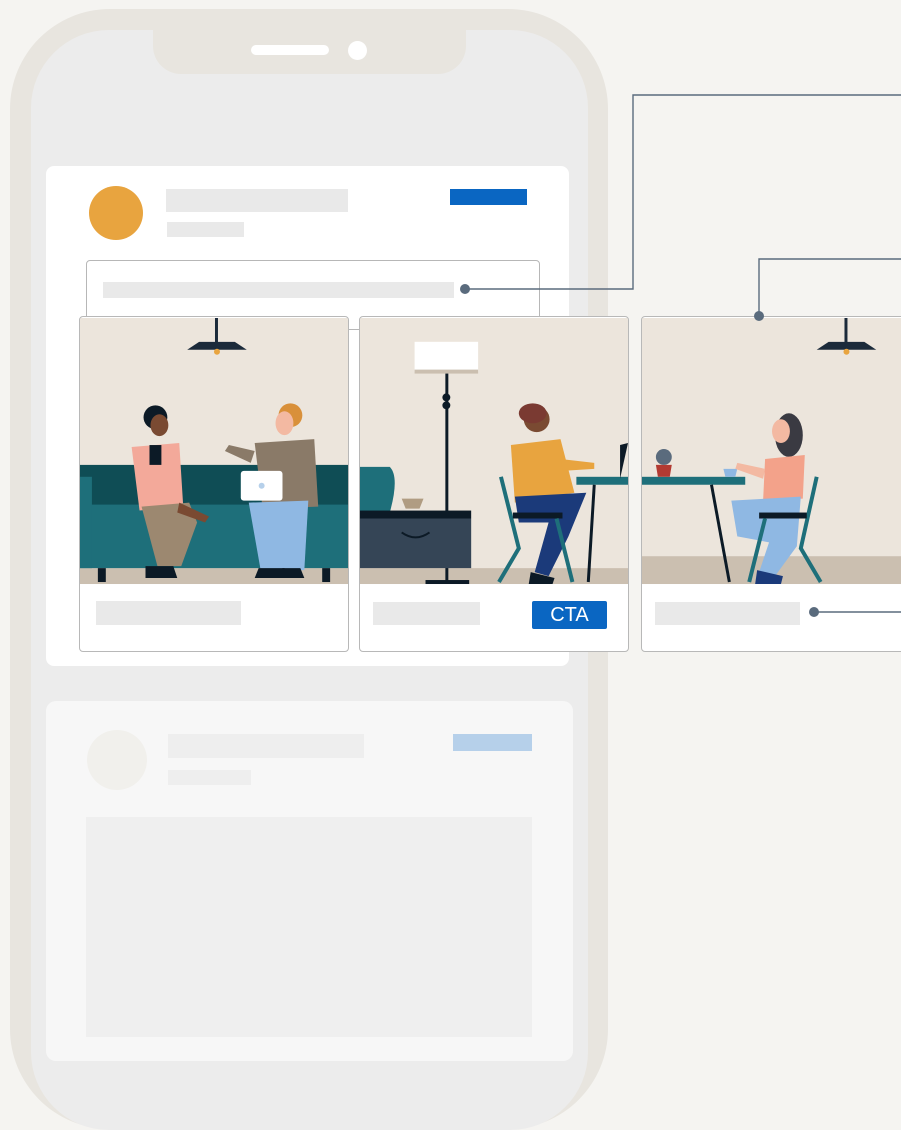 The width and height of the screenshot is (901, 1130). I want to click on faded-avatar, so click(117, 760).